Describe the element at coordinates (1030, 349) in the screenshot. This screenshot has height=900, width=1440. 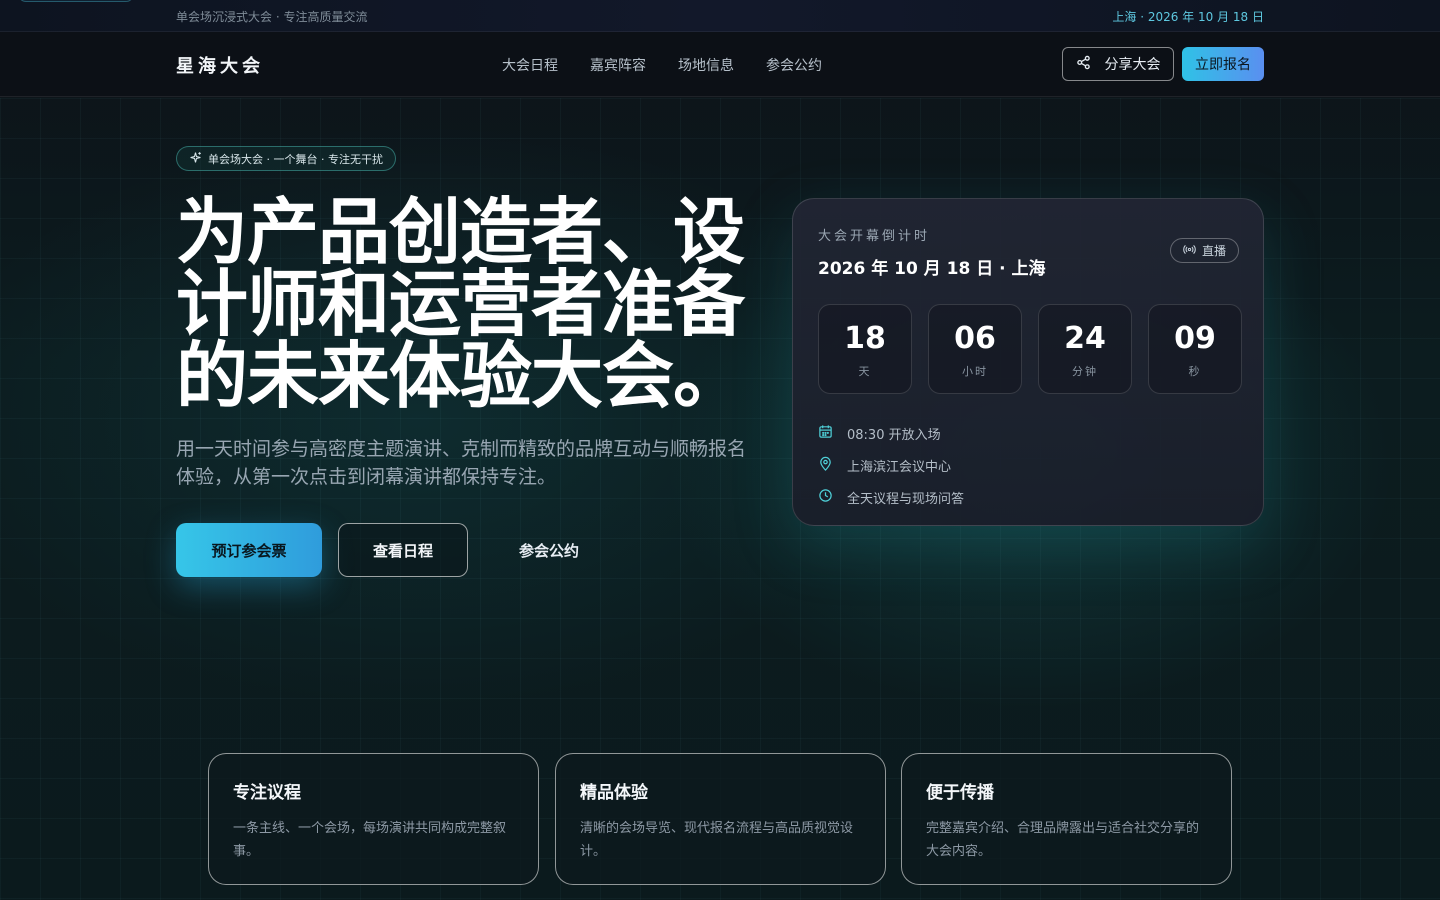
I see `countdown-boxes: 18 天 06 小时 24 分钟 09 秒` at that location.